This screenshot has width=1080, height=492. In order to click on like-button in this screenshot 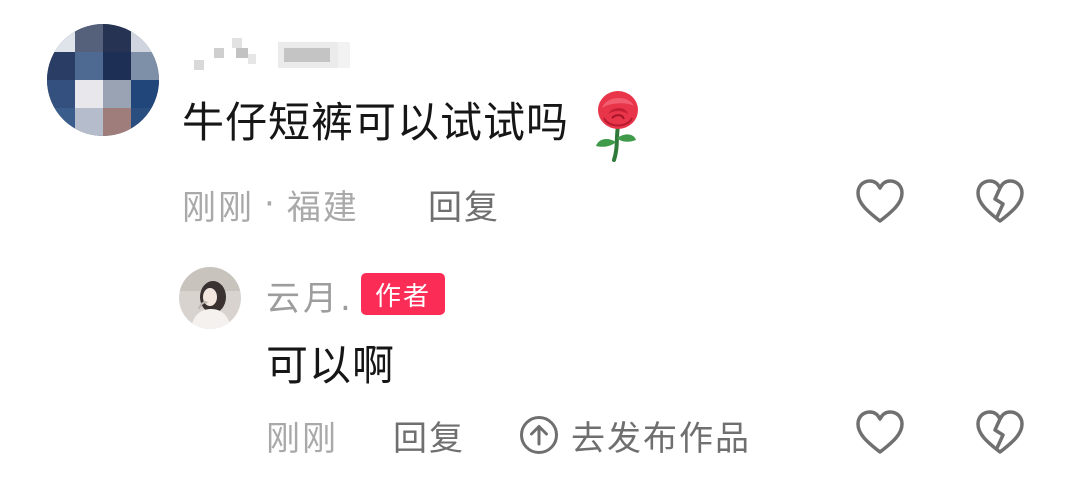, I will do `click(880, 202)`.